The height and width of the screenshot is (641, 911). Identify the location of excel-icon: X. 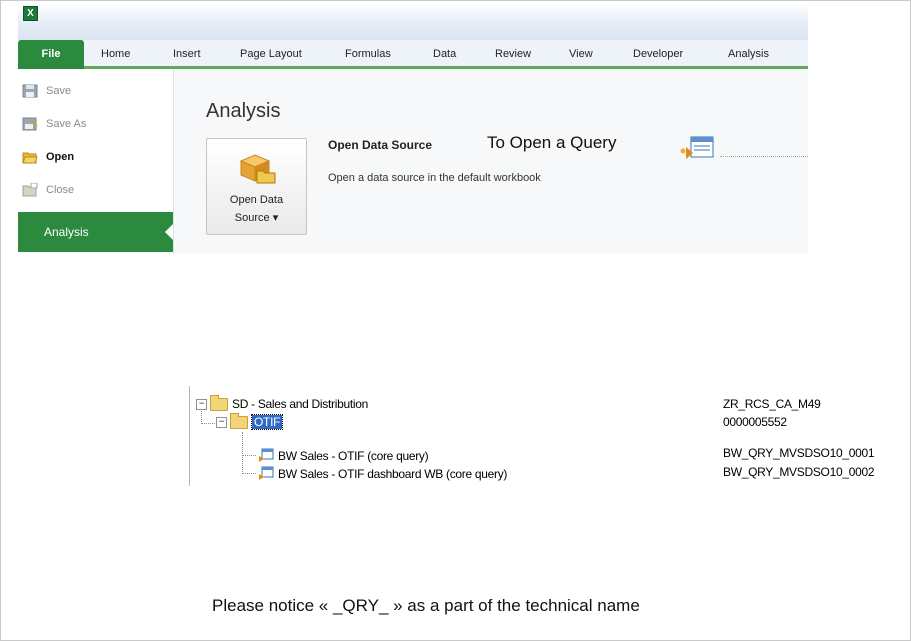
(30, 13).